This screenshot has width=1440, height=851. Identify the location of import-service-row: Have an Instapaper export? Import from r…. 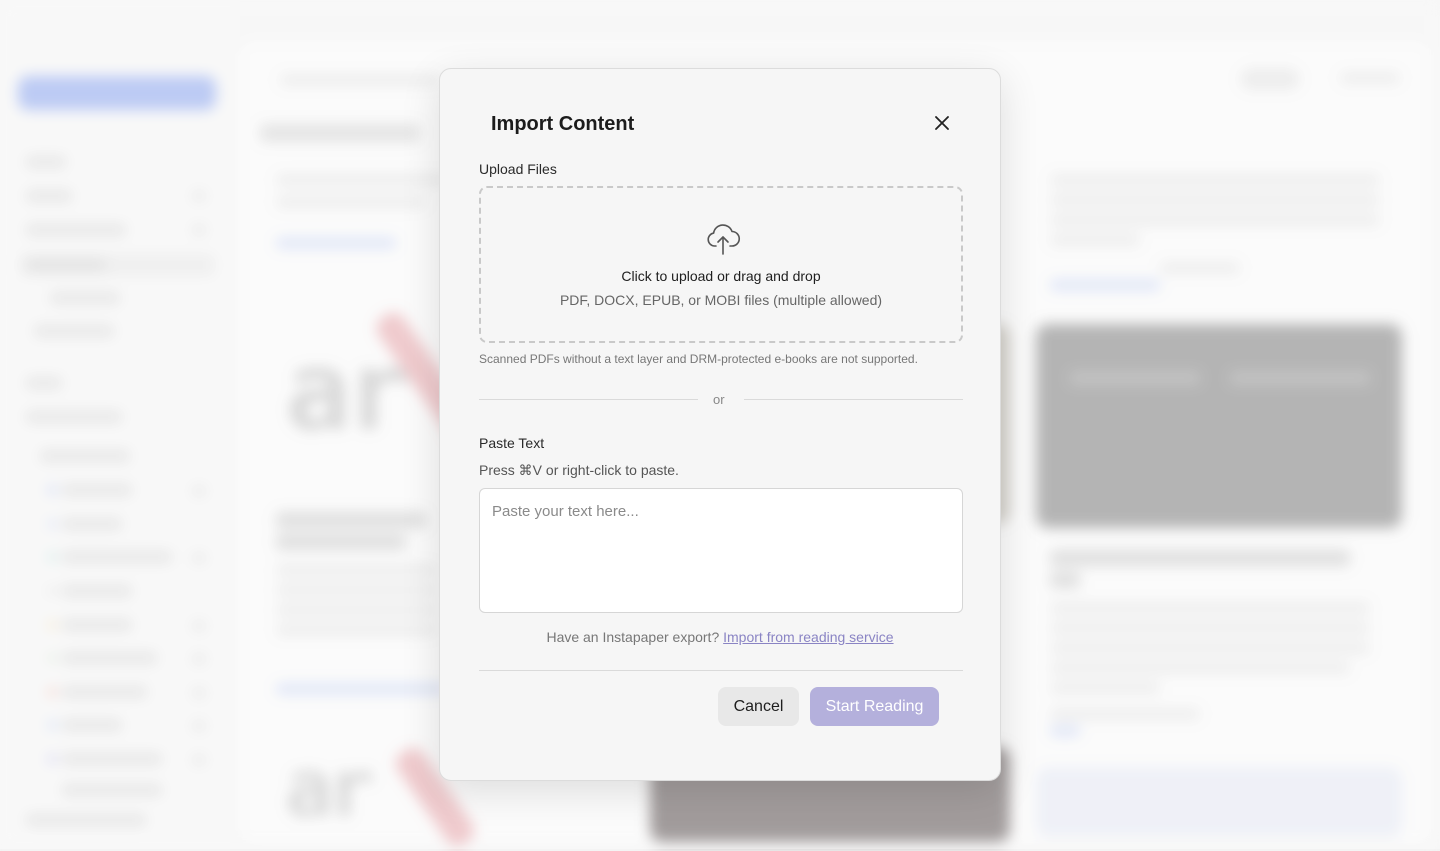
(720, 637).